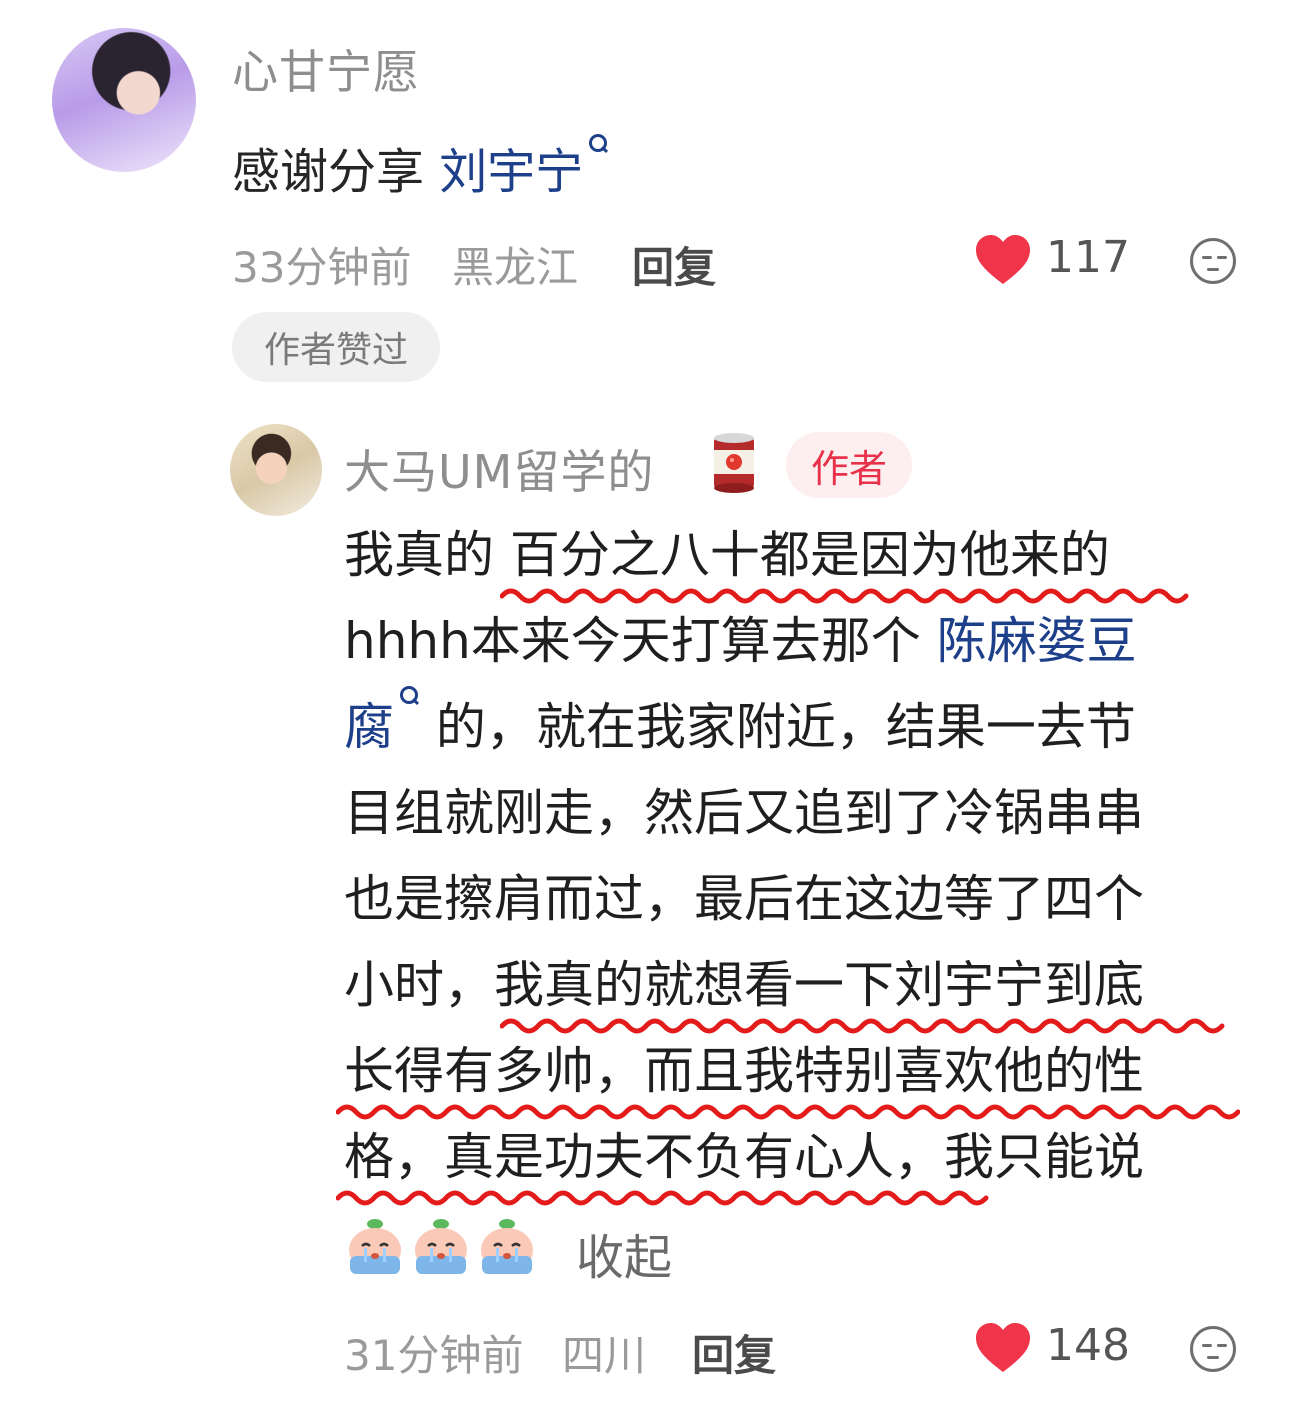 The height and width of the screenshot is (1401, 1315). Describe the element at coordinates (740, 727) in the screenshot. I see `reply-line-3: 腐 的，就在我家附近，结果一去节` at that location.